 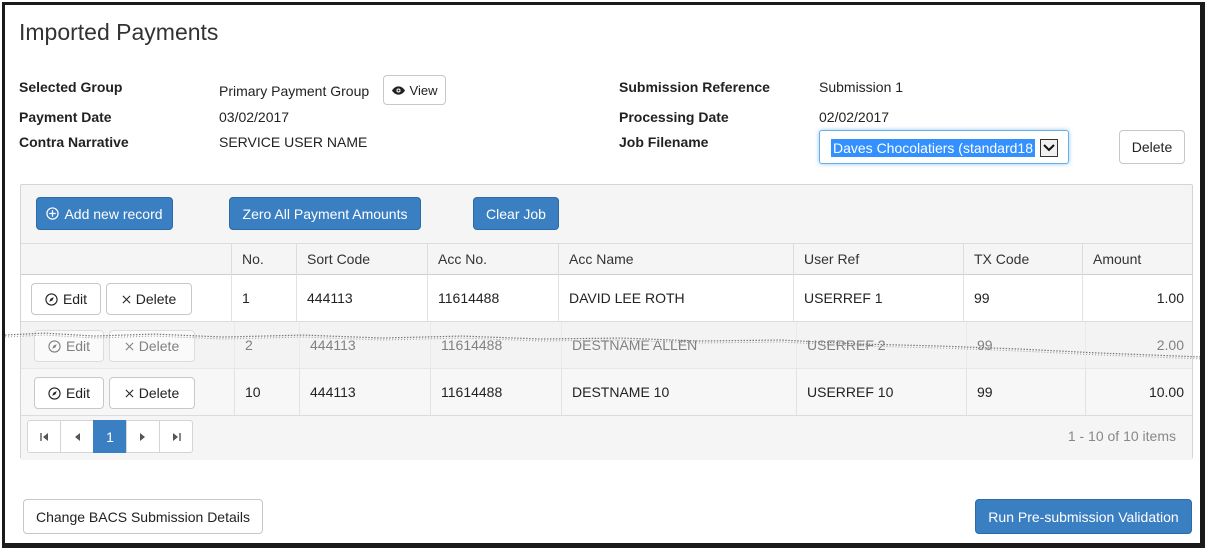 I want to click on cell-no: 10, so click(x=266, y=392).